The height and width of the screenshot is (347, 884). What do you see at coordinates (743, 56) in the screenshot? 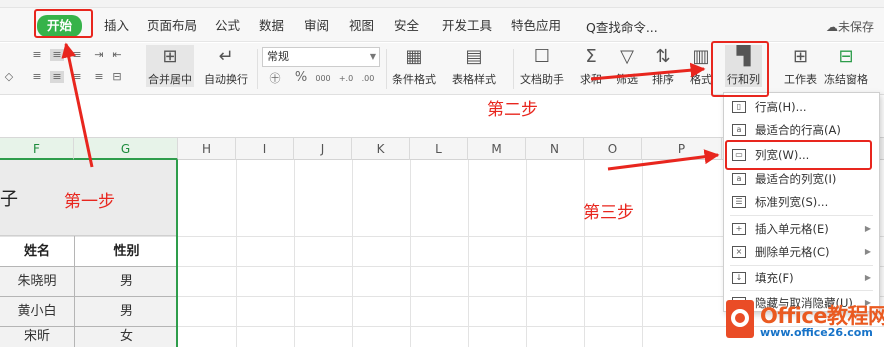
I see `row-col-icon: ▜` at bounding box center [743, 56].